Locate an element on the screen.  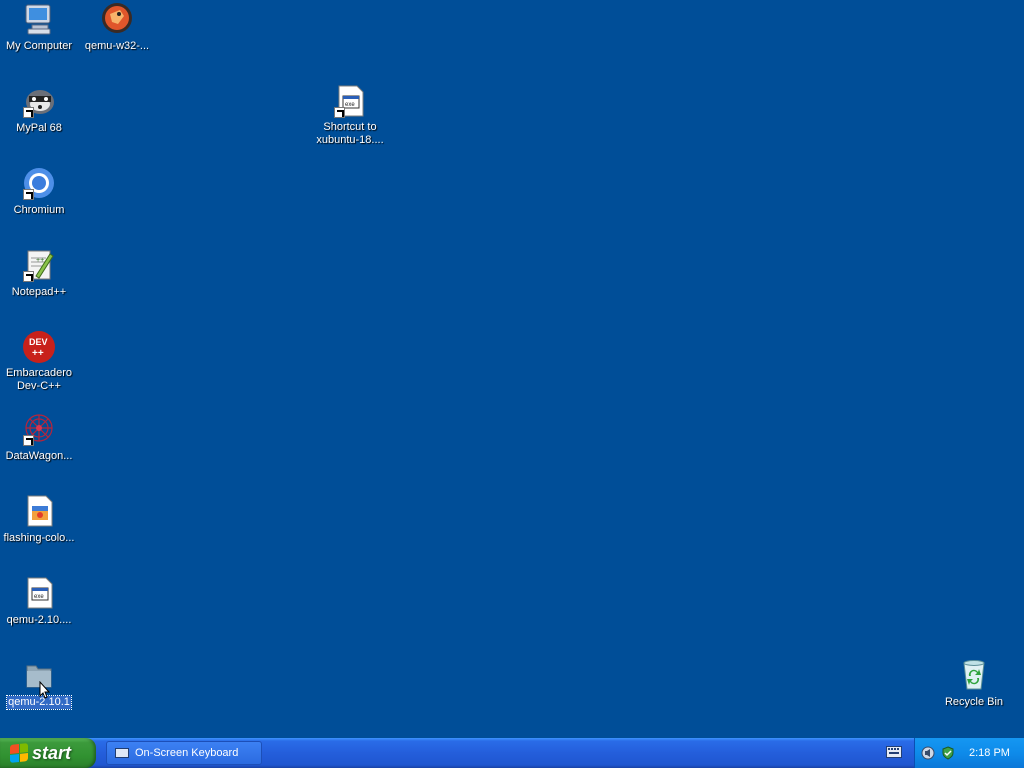
devcpp-icon: DEV ++ is located at coordinates (39, 347).